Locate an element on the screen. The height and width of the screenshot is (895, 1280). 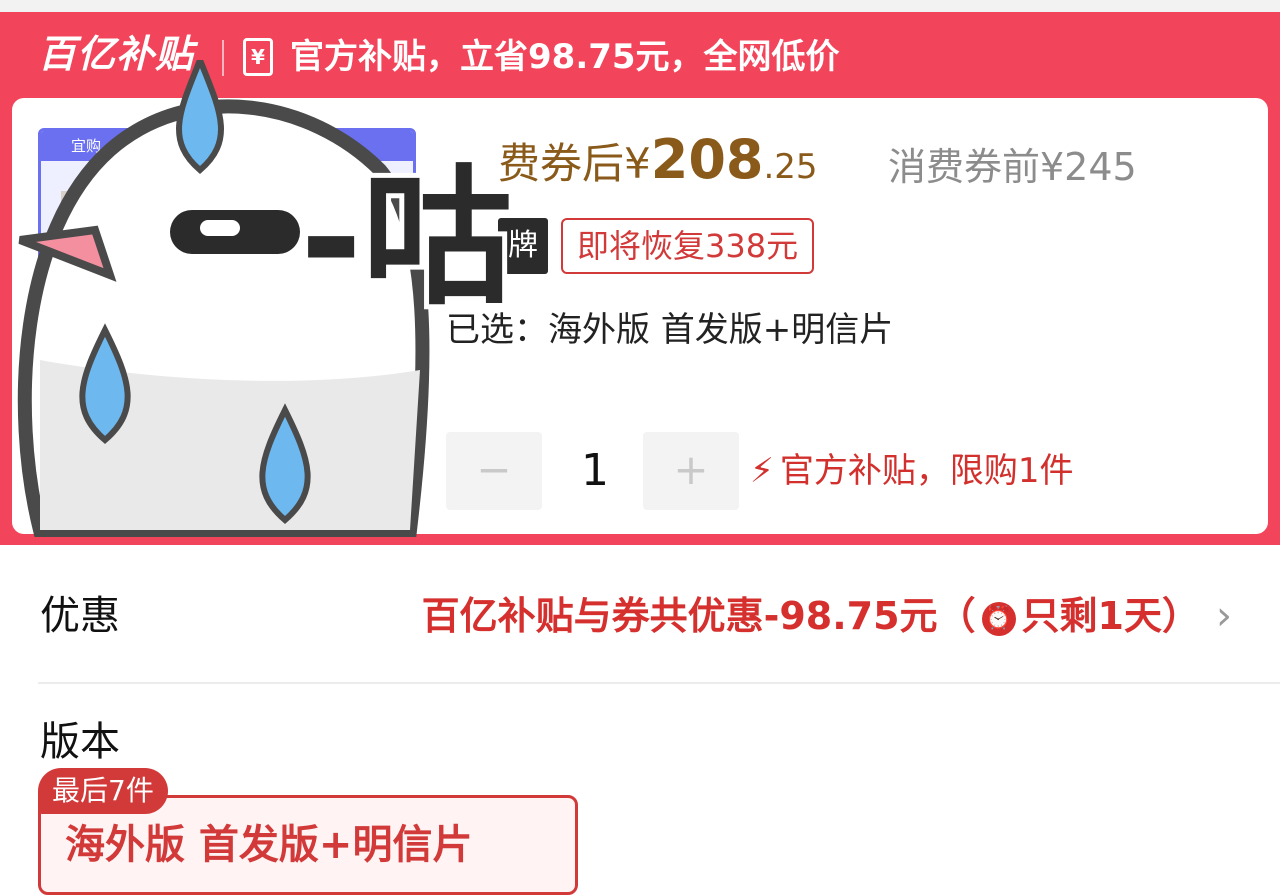
ghost-sticker-text: -咕 is located at coordinates (406, 239).